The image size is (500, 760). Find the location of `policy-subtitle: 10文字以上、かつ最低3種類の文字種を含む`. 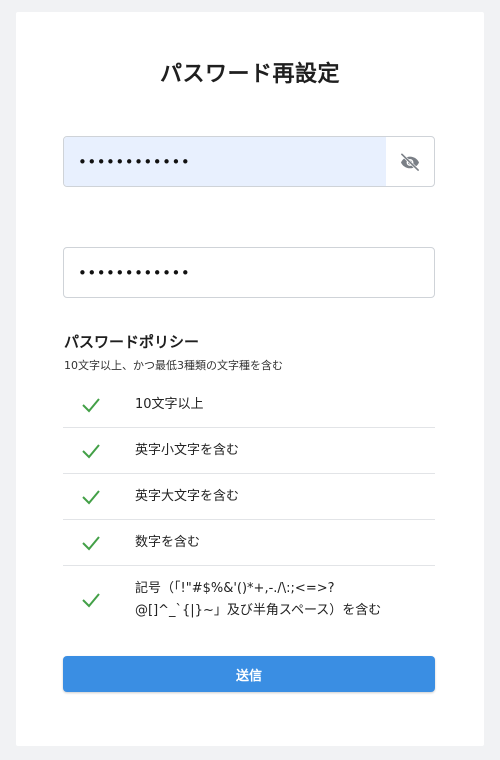

policy-subtitle: 10文字以上、かつ最低3種類の文字種を含む is located at coordinates (173, 365).